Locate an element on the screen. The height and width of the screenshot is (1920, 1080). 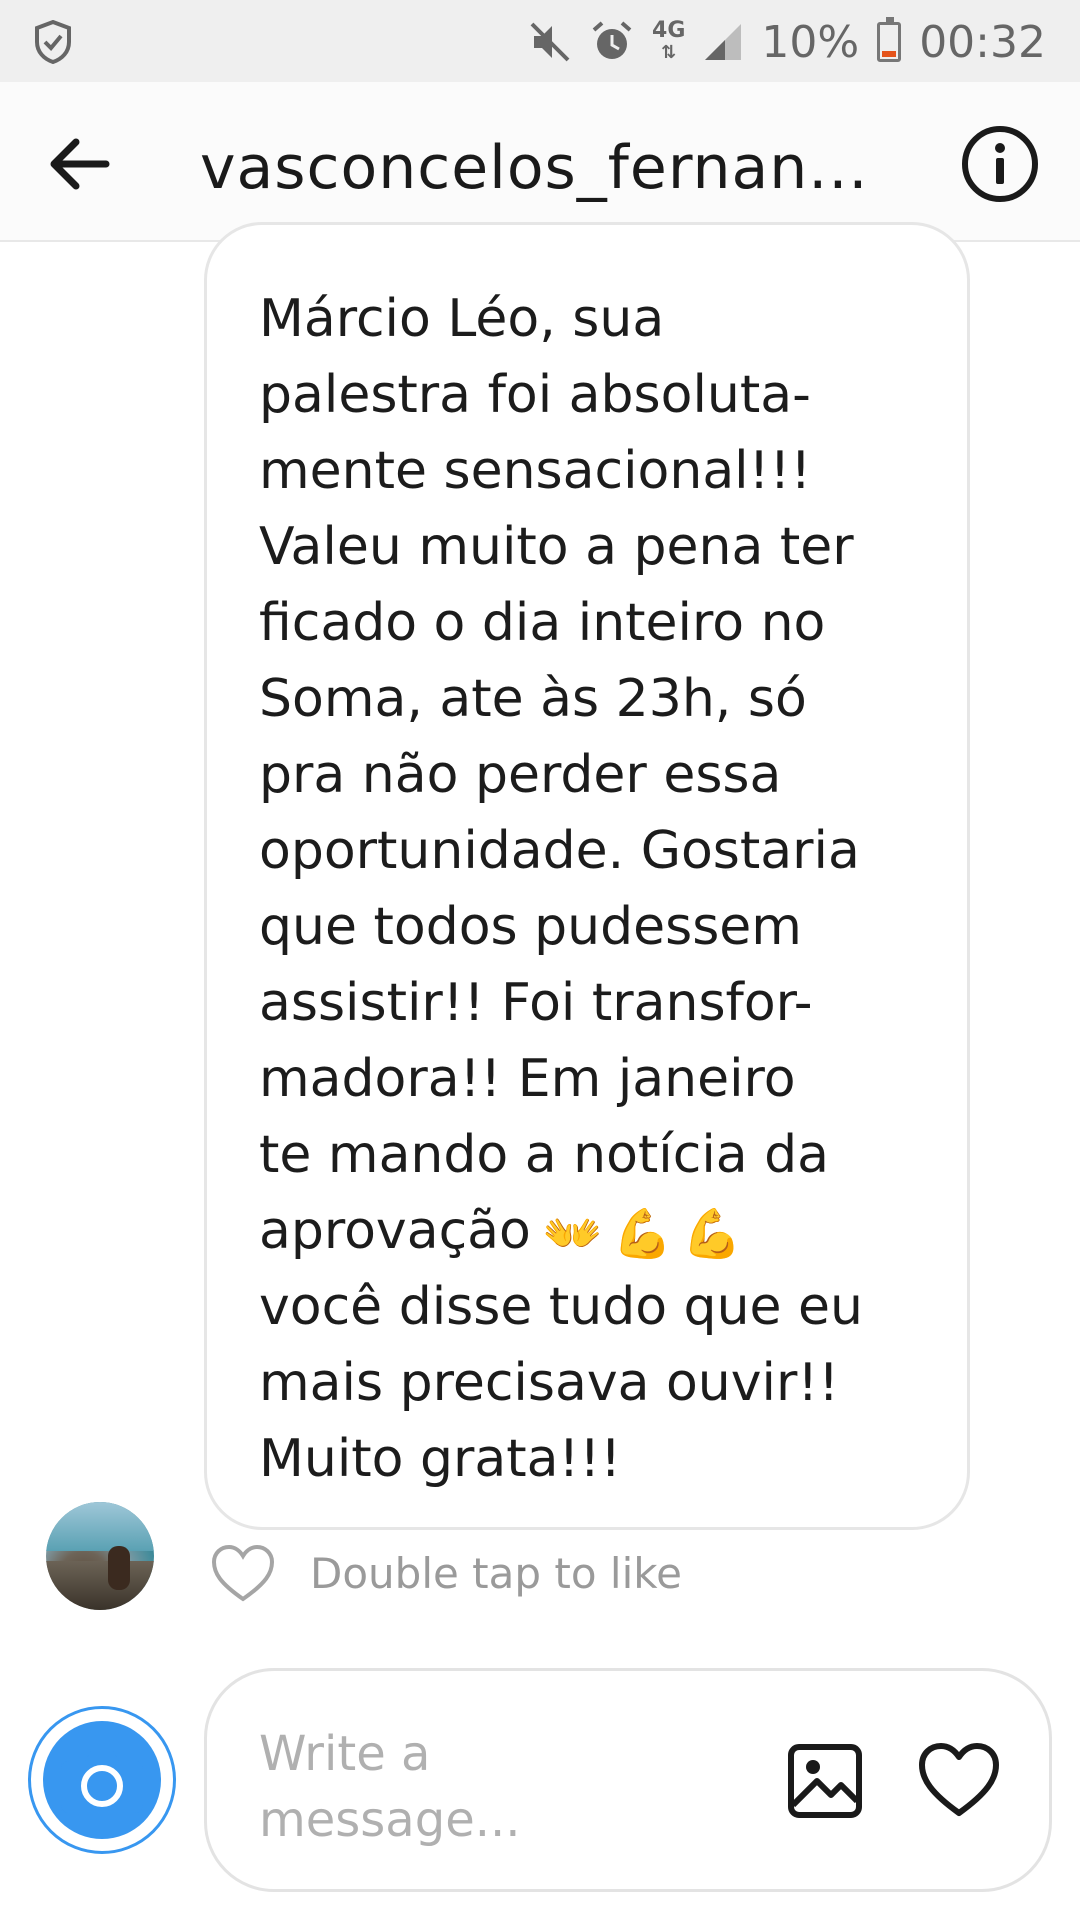
info-button is located at coordinates (1000, 164).